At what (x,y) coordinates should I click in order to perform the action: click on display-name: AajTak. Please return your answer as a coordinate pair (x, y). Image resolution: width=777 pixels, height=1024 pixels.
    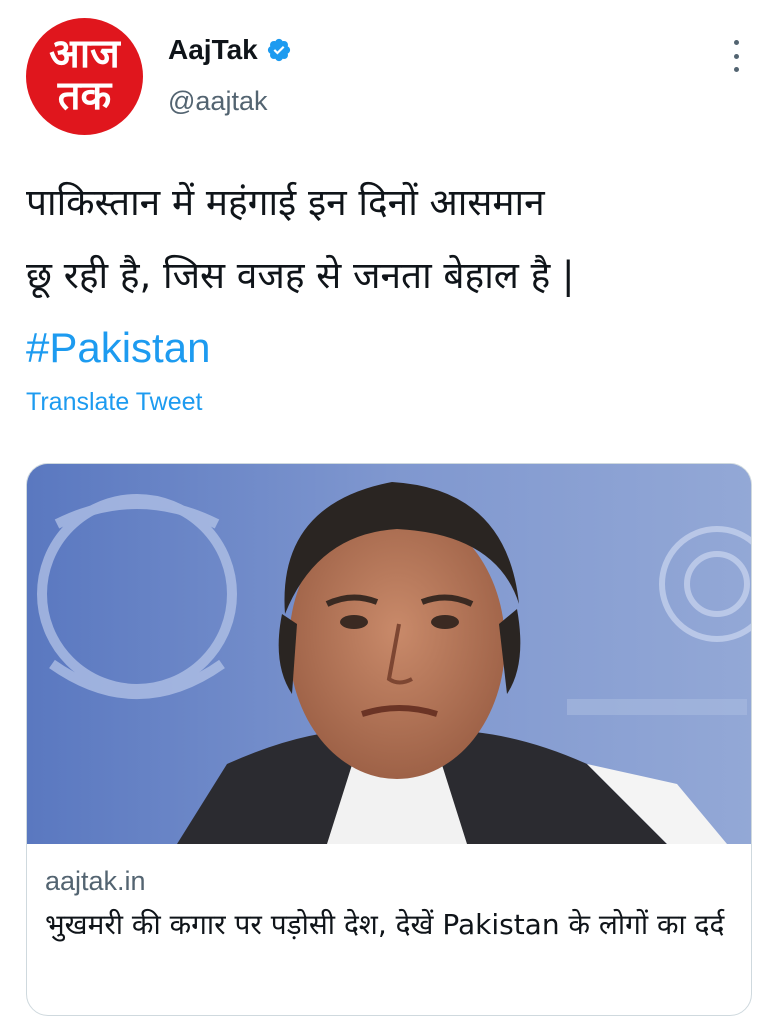
    Looking at the image, I should click on (213, 50).